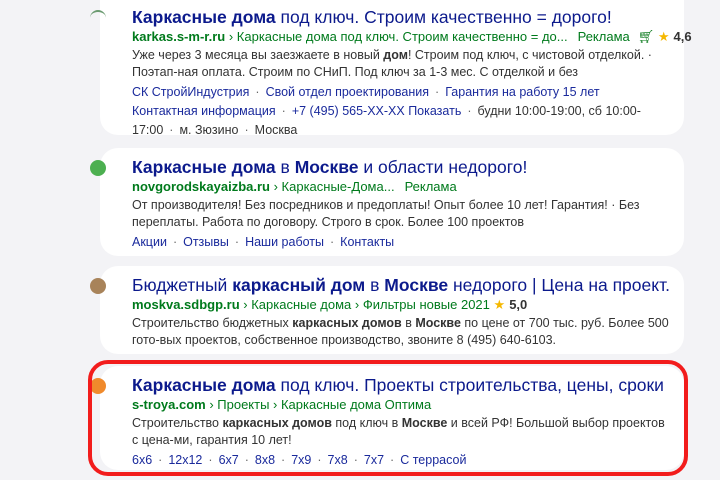 This screenshot has width=720, height=480. Describe the element at coordinates (366, 304) in the screenshot. I see `result-path-link: › Каркасные дома › Фильтры новые 2021` at that location.